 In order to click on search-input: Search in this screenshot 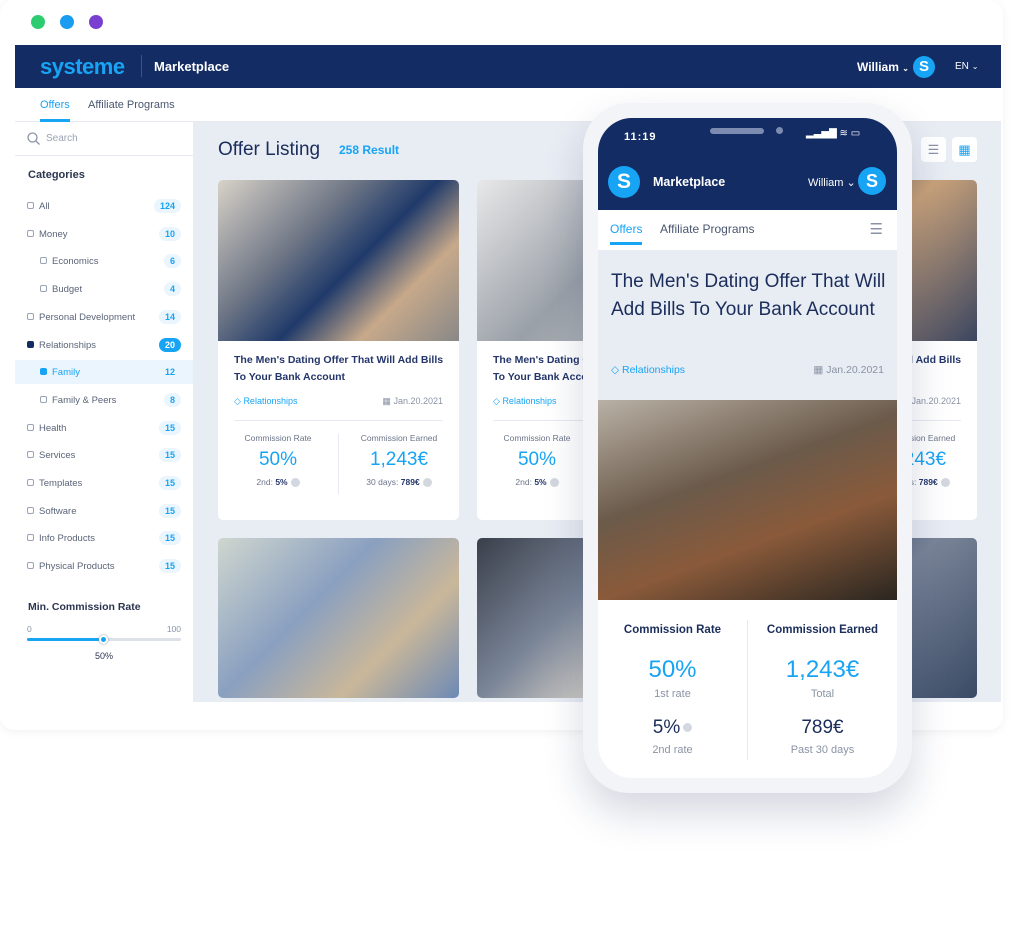, I will do `click(104, 139)`.